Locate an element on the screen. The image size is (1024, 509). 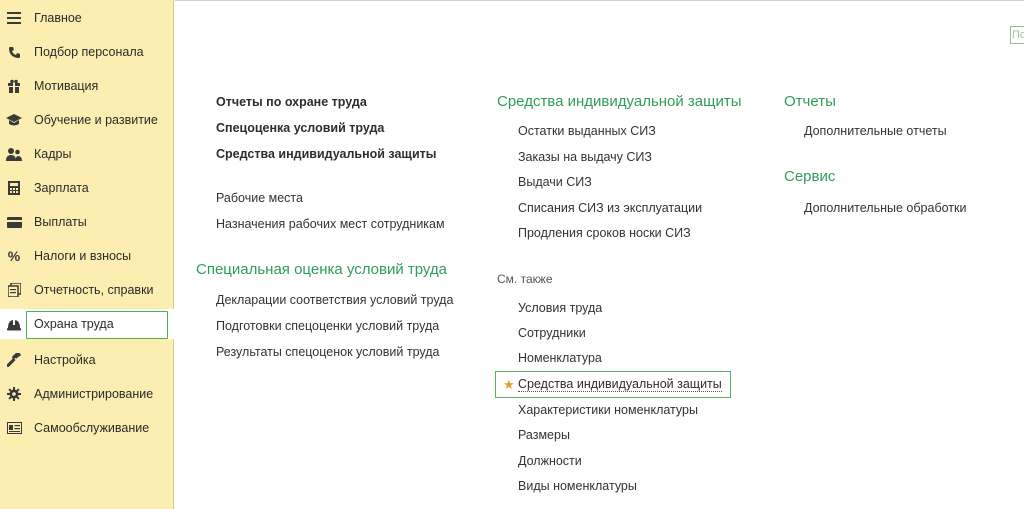
link-labor-safety-reports: Отчеты по охране труда is located at coordinates (291, 102).